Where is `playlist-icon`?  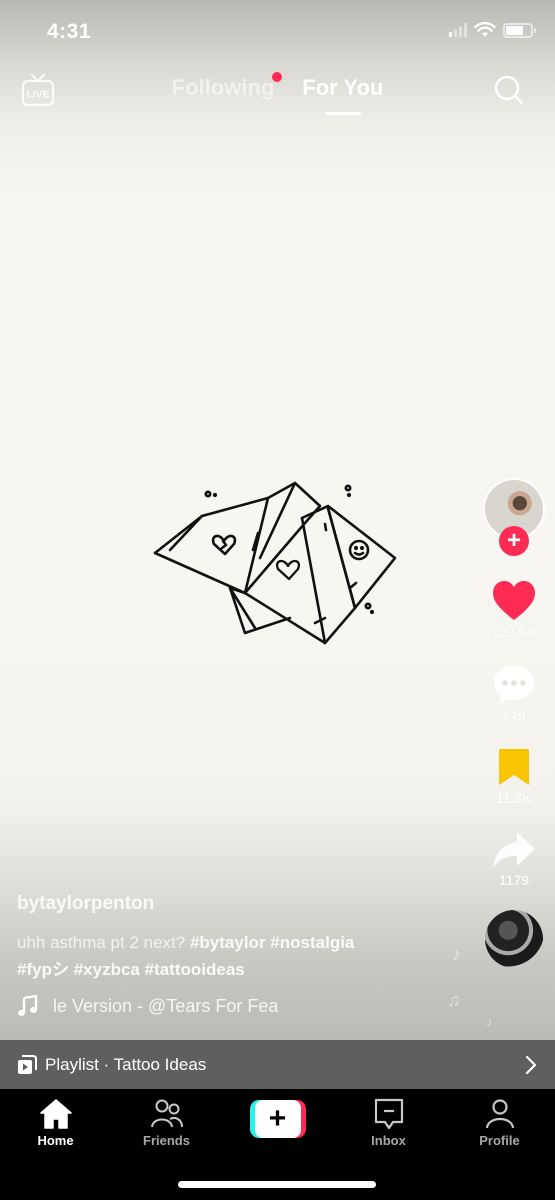 playlist-icon is located at coordinates (27, 1064).